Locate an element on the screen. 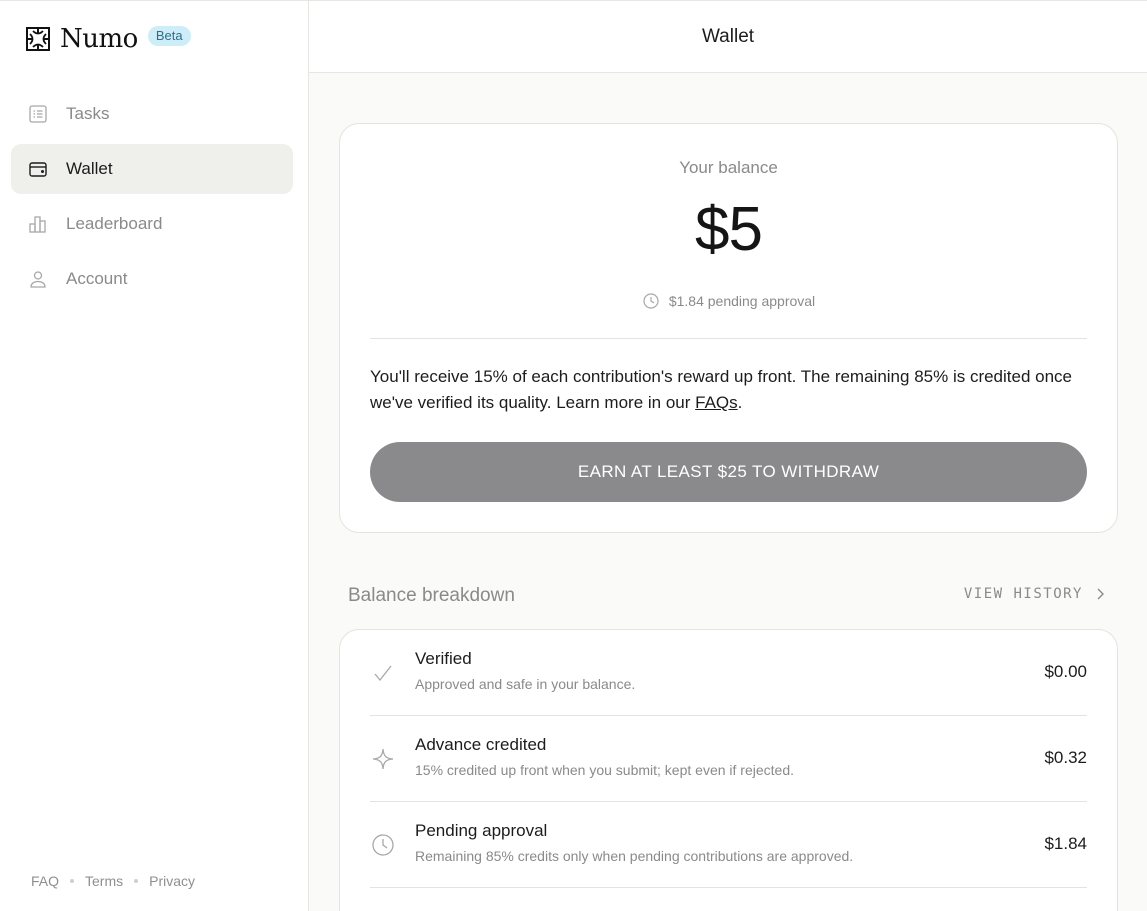 This screenshot has height=911, width=1147. terms-link: Terms is located at coordinates (104, 881).